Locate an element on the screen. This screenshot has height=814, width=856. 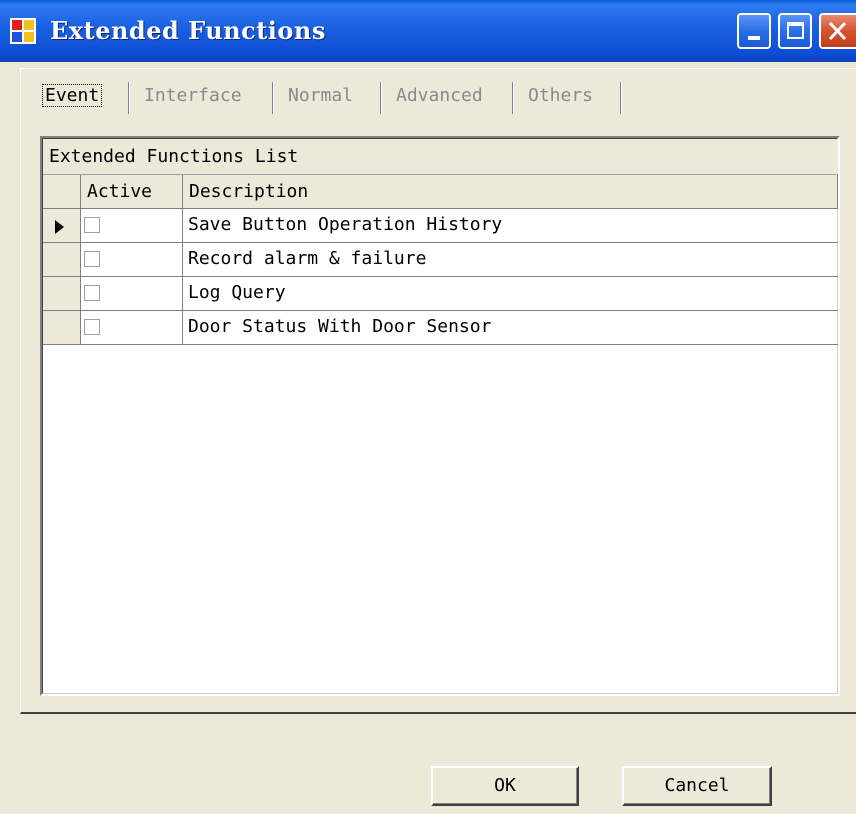
table-row: Save Button Operation History is located at coordinates (440, 226).